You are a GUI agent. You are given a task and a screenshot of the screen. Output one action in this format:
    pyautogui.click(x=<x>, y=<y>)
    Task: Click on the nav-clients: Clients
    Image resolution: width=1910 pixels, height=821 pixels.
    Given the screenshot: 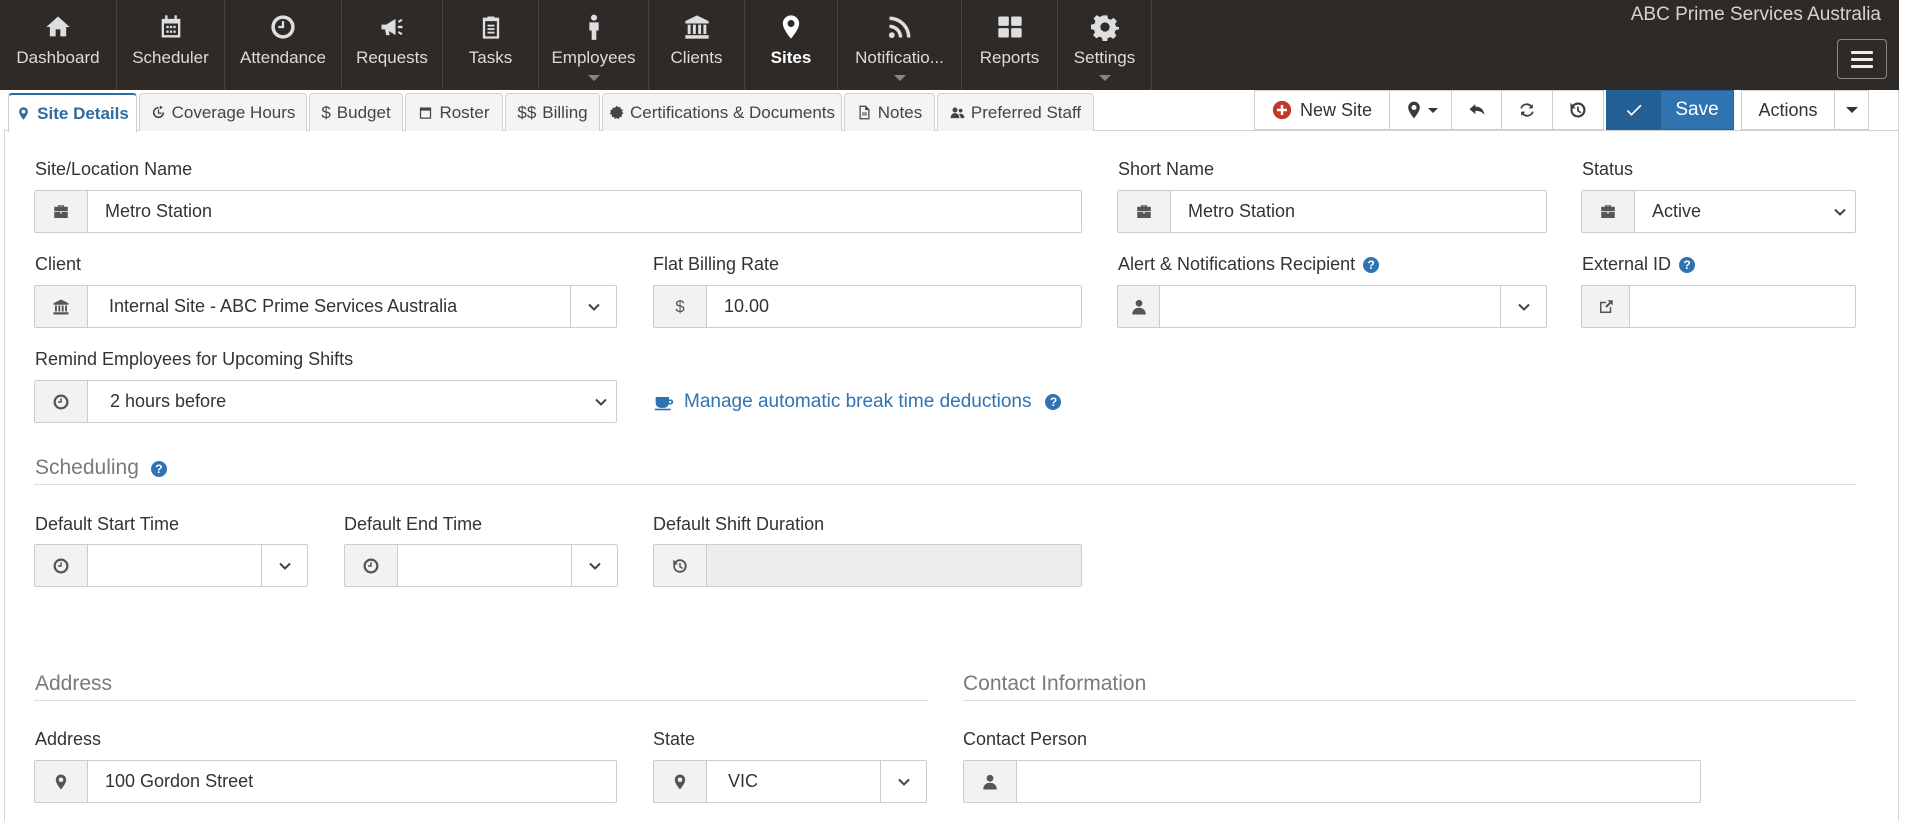 What is the action you would take?
    pyautogui.click(x=697, y=45)
    